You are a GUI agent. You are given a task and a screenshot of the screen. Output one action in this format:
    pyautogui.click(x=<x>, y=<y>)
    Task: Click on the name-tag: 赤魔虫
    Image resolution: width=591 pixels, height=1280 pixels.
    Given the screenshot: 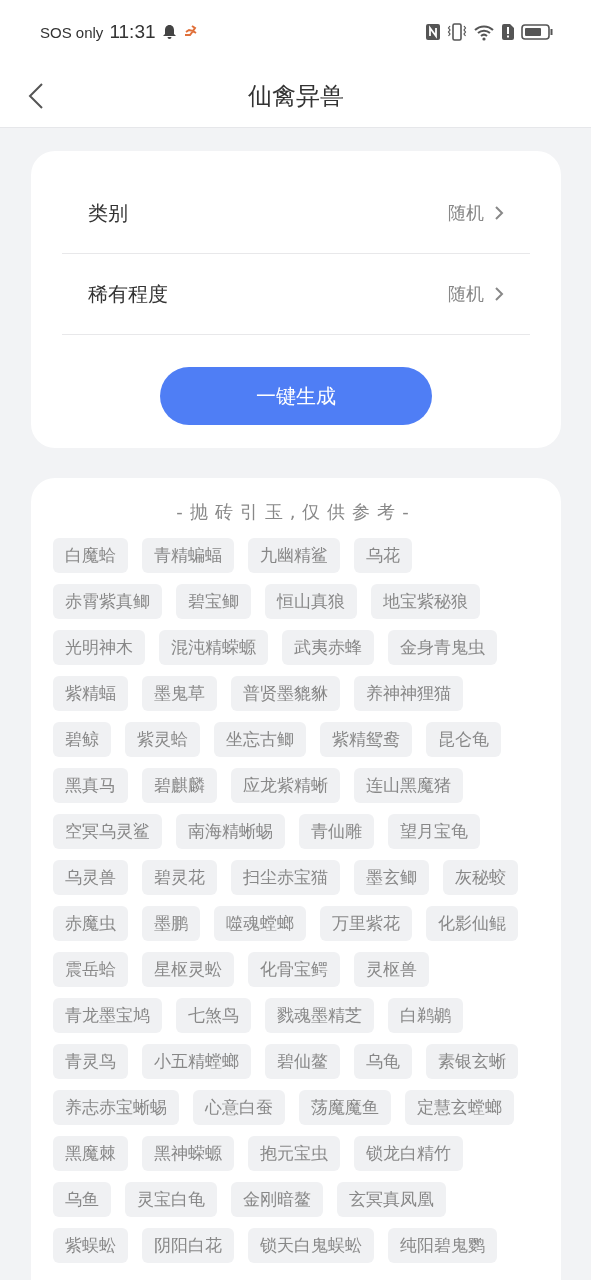 What is the action you would take?
    pyautogui.click(x=90, y=923)
    